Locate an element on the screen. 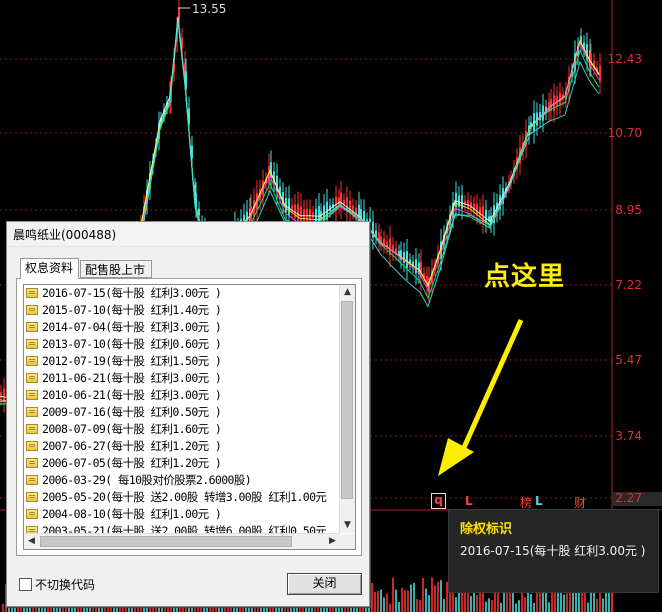  scroll-right-icon: ▶ is located at coordinates (332, 541).